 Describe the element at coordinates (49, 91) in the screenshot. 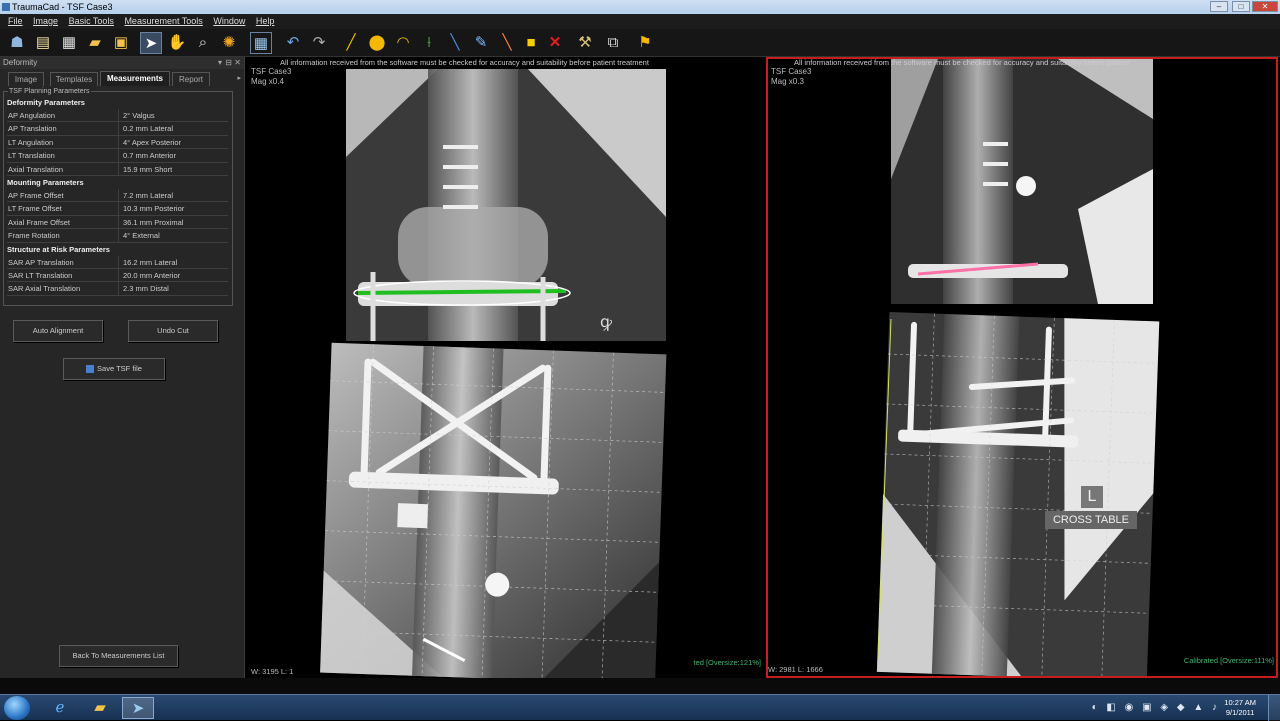

I see `group-title: TSF Planning Parameters` at that location.